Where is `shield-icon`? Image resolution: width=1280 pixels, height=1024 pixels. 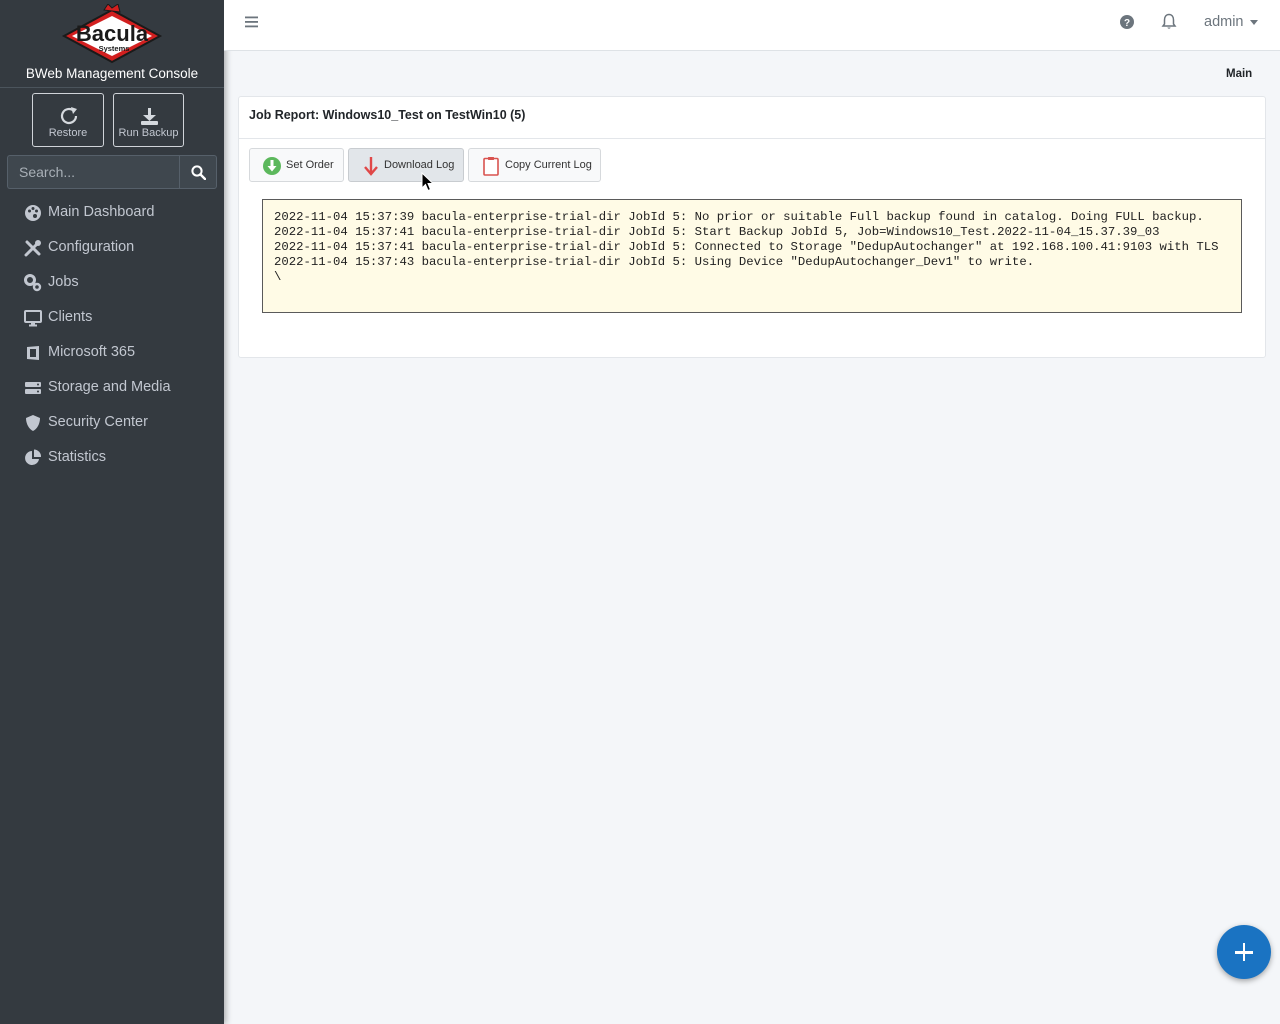
shield-icon is located at coordinates (33, 423).